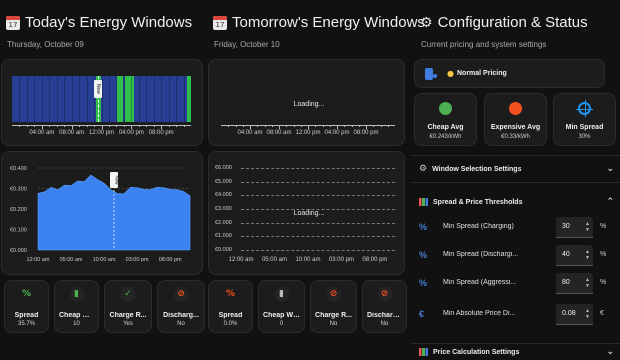 The image size is (620, 360). Describe the element at coordinates (181, 306) in the screenshot. I see `today-stat-tile: ⊘ Discharg... No` at that location.